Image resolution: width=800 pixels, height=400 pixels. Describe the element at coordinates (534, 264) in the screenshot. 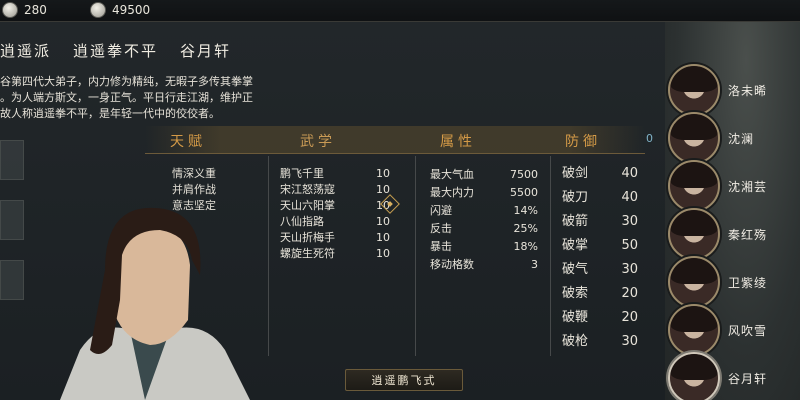

I see `attribute-value: 3` at that location.